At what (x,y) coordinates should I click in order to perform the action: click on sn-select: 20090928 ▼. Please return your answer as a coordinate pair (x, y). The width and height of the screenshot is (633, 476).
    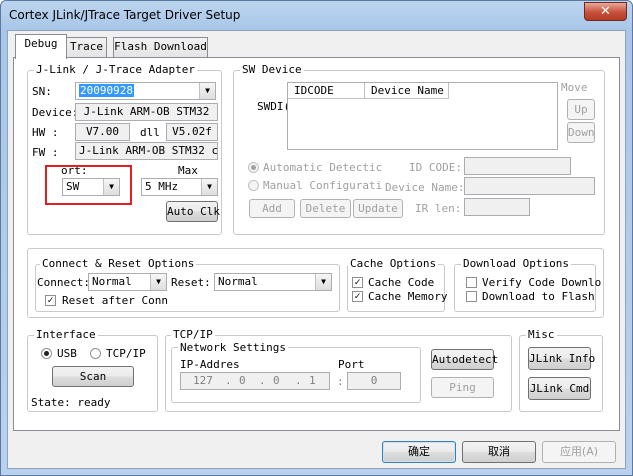
    Looking at the image, I should click on (145, 91).